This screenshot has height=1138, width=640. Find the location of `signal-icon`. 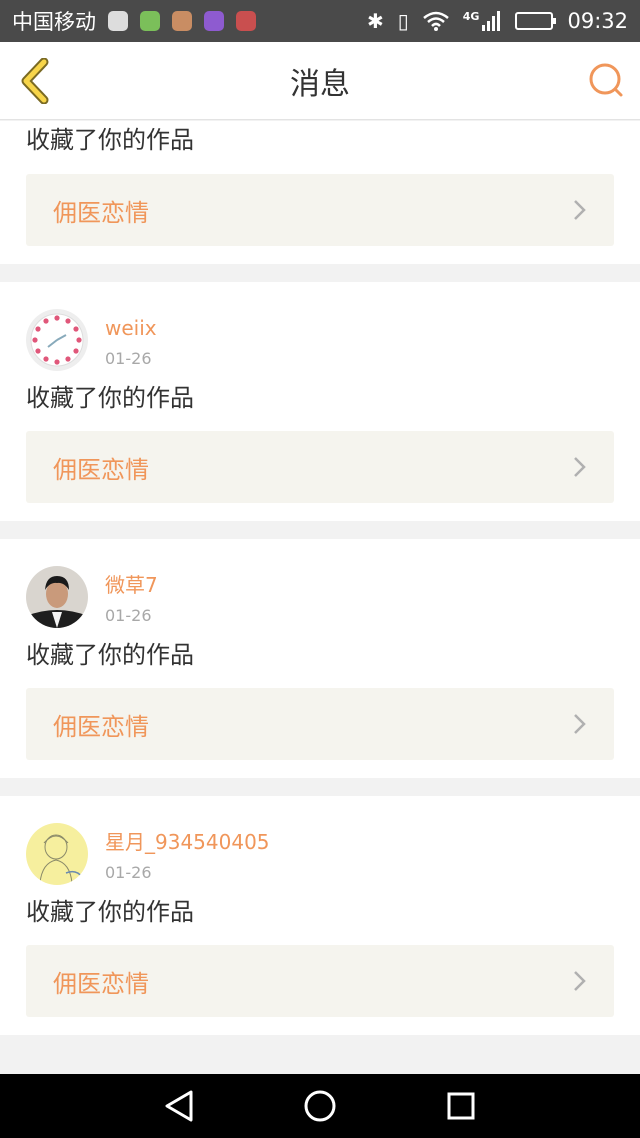

signal-icon is located at coordinates (491, 21).